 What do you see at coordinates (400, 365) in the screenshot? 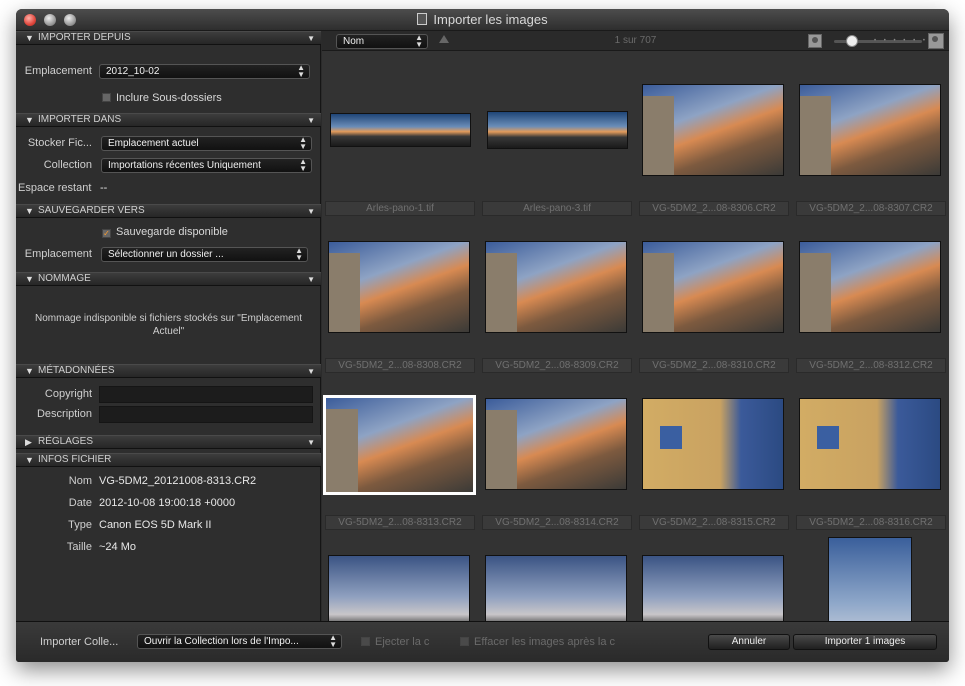
I see `thumbnail-caption: VG-5DM2_2...08-8308.CR2` at bounding box center [400, 365].